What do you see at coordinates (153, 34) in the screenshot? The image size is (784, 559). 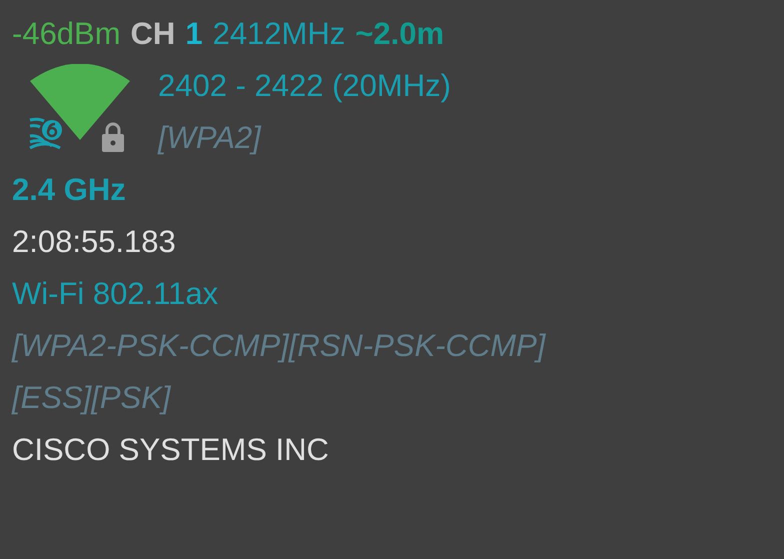 I see `channel-label: CH` at bounding box center [153, 34].